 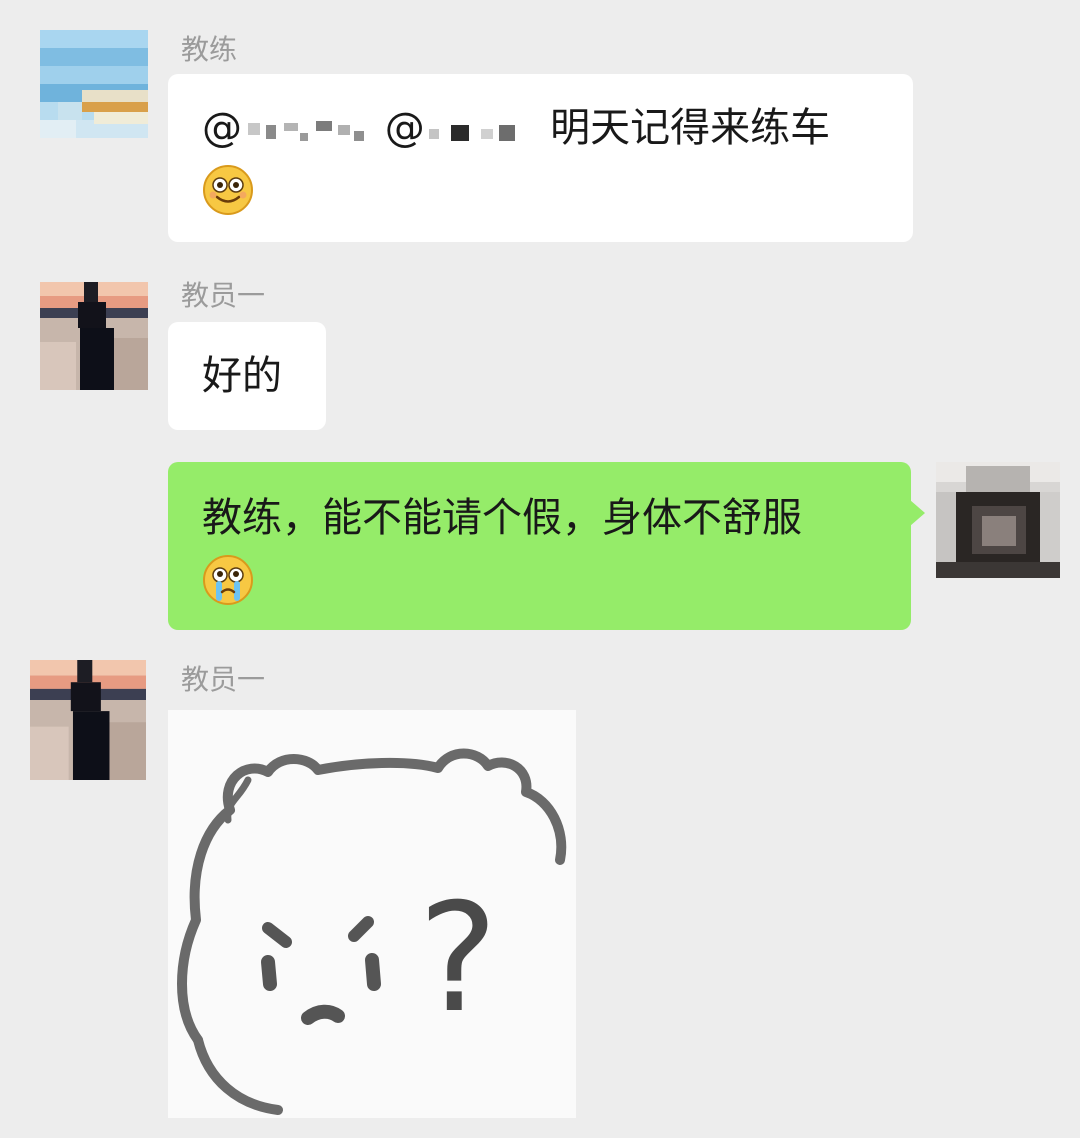 I want to click on message-line: 教练，能不能请个假，身体不舒服, so click(x=546, y=518).